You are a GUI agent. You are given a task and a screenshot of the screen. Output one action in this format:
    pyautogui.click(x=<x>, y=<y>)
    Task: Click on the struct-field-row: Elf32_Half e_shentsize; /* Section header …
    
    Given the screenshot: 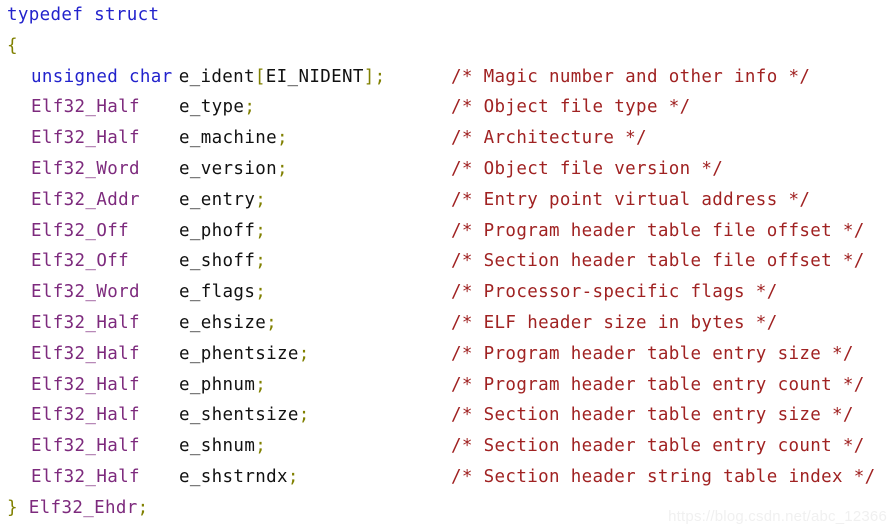 What is the action you would take?
    pyautogui.click(x=447, y=415)
    